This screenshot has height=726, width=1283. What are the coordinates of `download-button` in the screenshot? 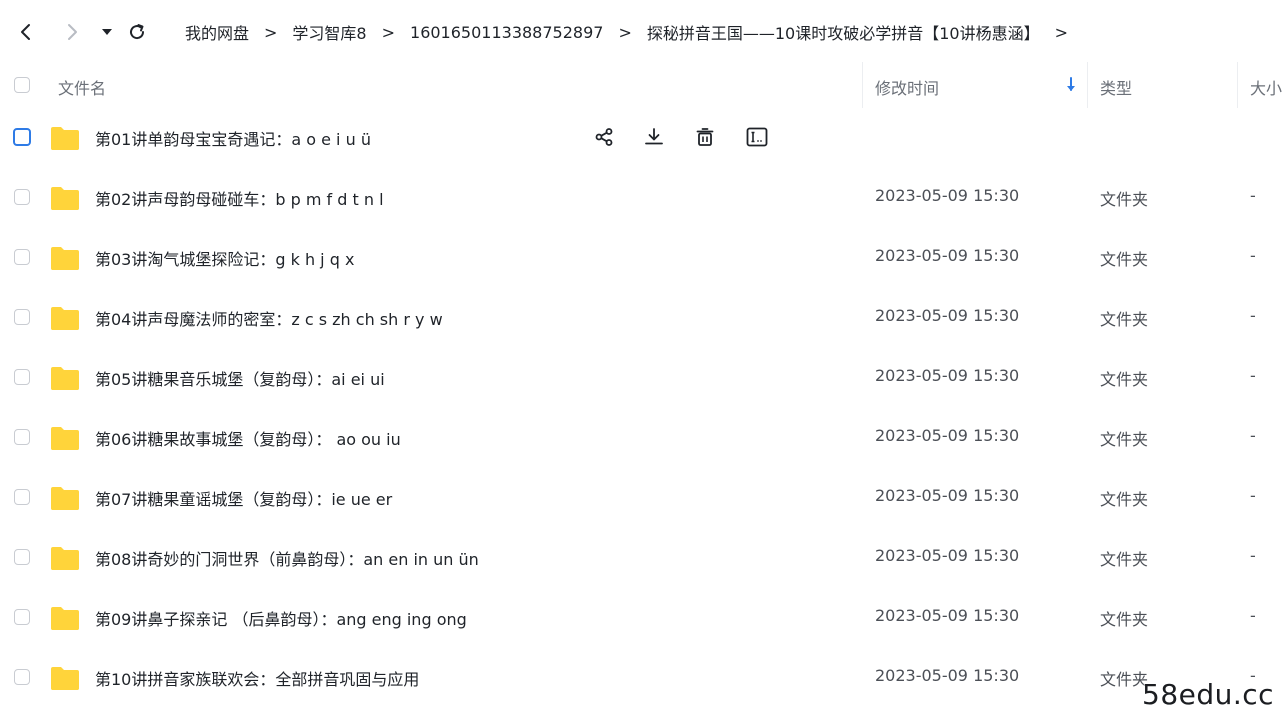 It's located at (654, 137).